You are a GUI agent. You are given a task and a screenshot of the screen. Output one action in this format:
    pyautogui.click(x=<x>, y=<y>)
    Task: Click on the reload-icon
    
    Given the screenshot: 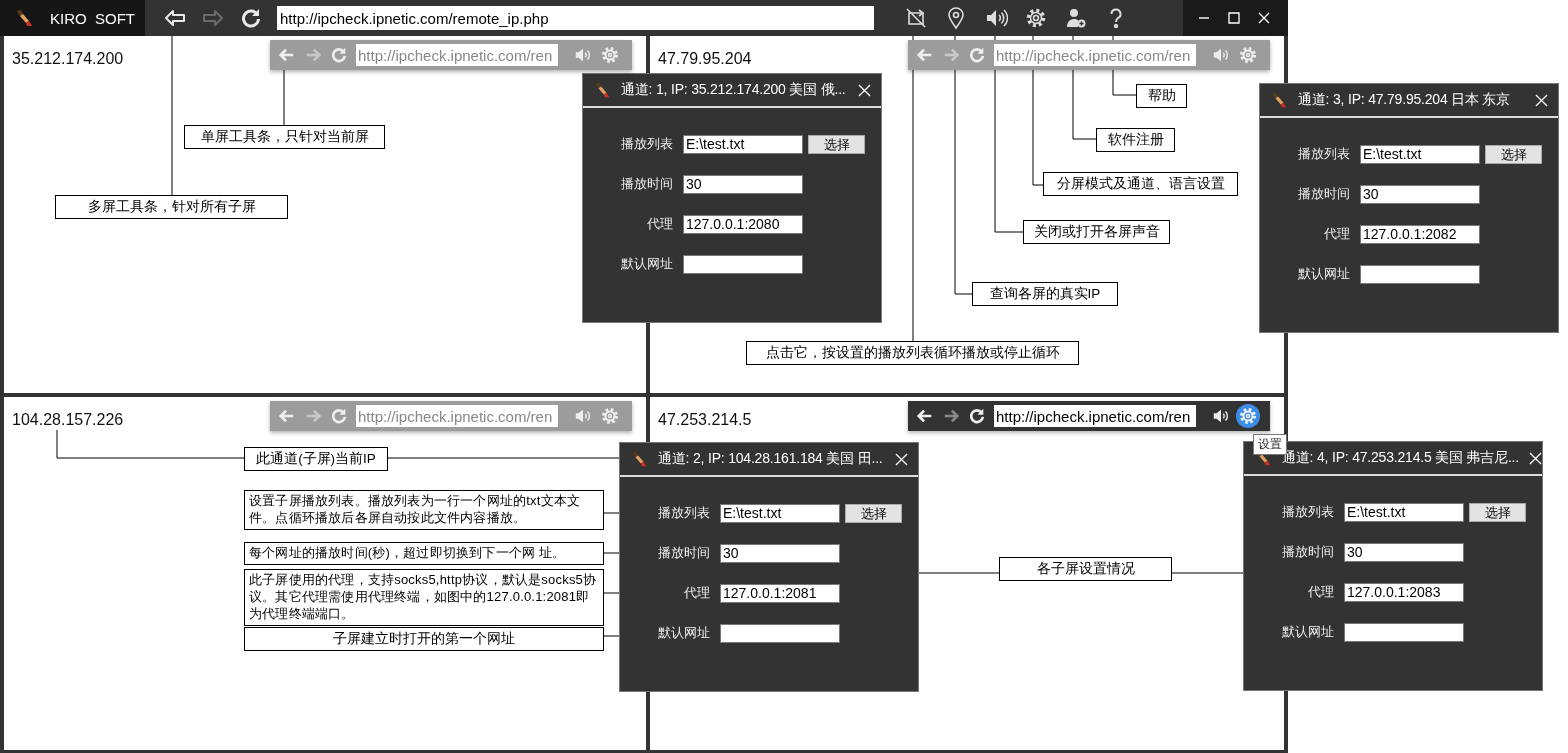 What is the action you would take?
    pyautogui.click(x=977, y=416)
    